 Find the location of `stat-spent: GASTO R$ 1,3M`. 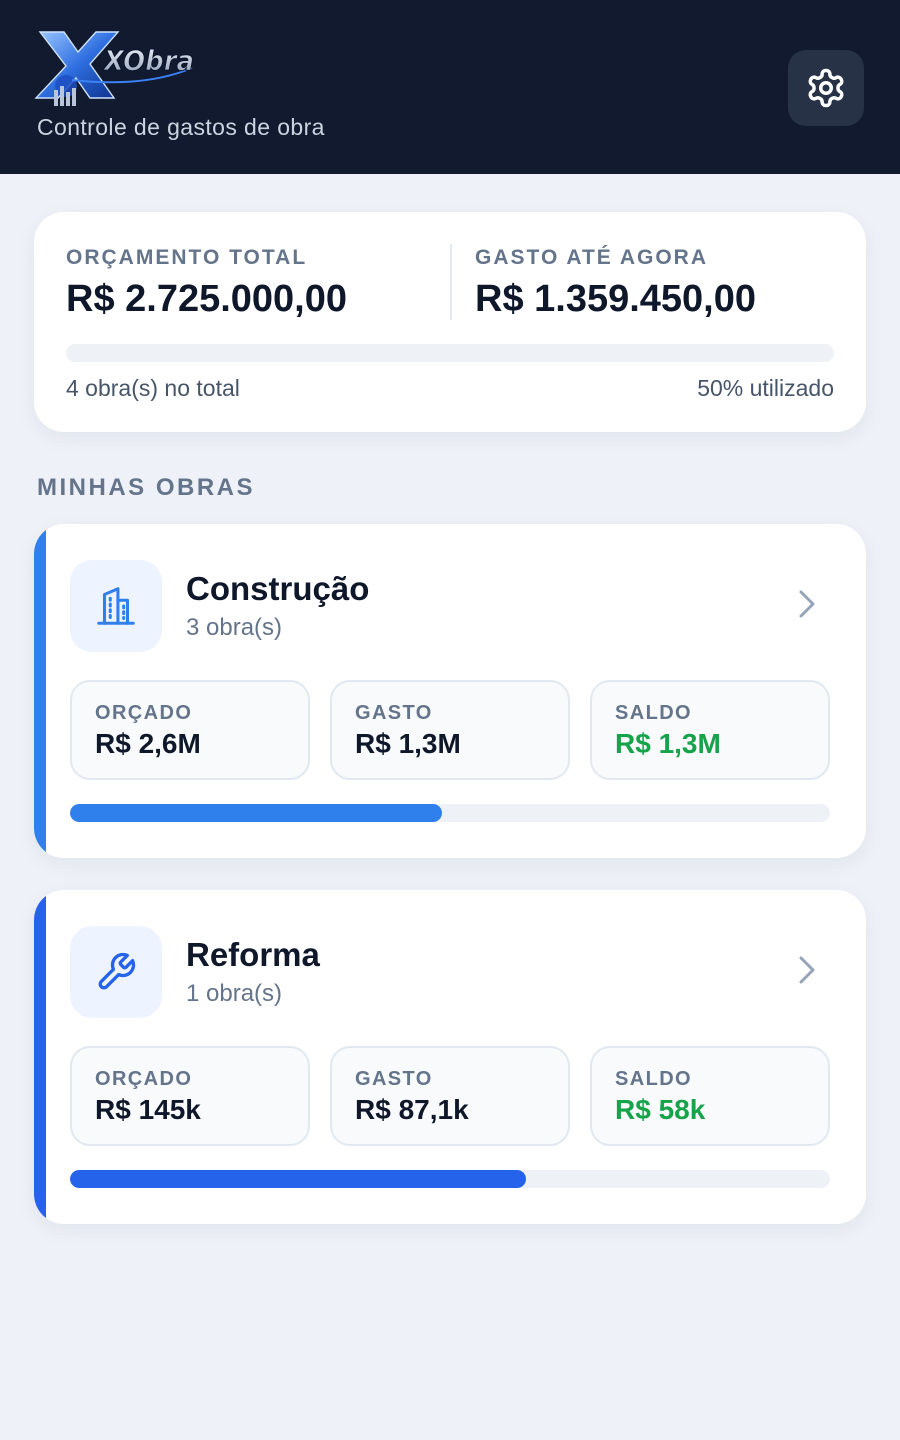

stat-spent: GASTO R$ 1,3M is located at coordinates (450, 730).